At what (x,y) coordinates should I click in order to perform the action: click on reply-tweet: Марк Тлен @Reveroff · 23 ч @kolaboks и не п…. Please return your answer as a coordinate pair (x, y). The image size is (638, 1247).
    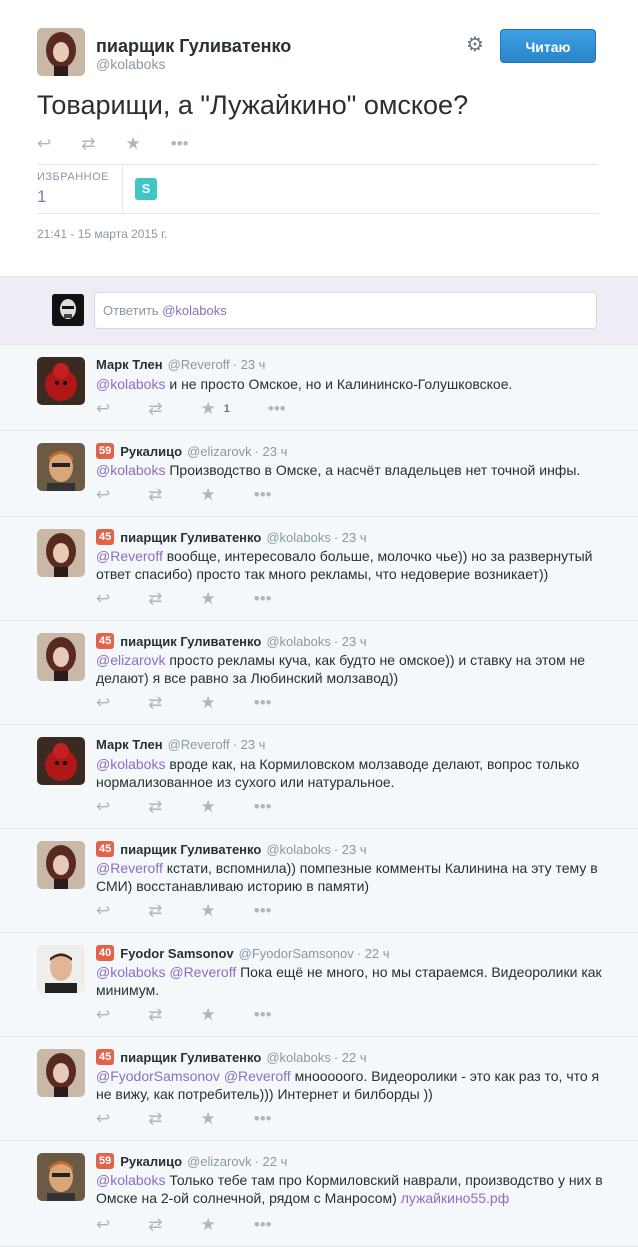
    Looking at the image, I should click on (319, 388).